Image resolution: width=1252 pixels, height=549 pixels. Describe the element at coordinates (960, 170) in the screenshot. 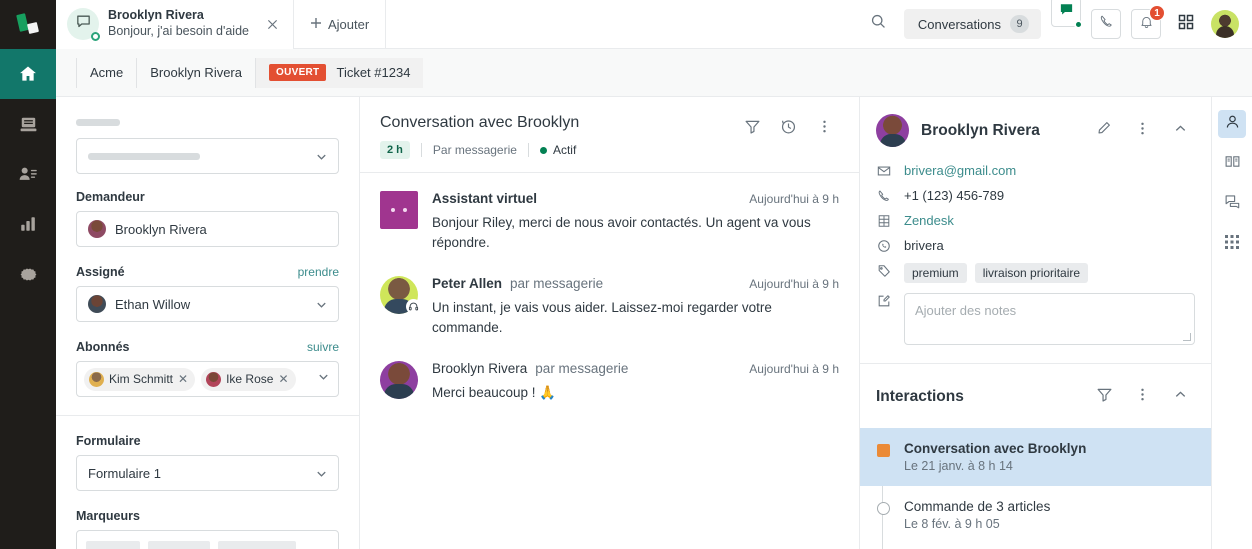

I see `customer-email: brivera@gmail.com` at that location.